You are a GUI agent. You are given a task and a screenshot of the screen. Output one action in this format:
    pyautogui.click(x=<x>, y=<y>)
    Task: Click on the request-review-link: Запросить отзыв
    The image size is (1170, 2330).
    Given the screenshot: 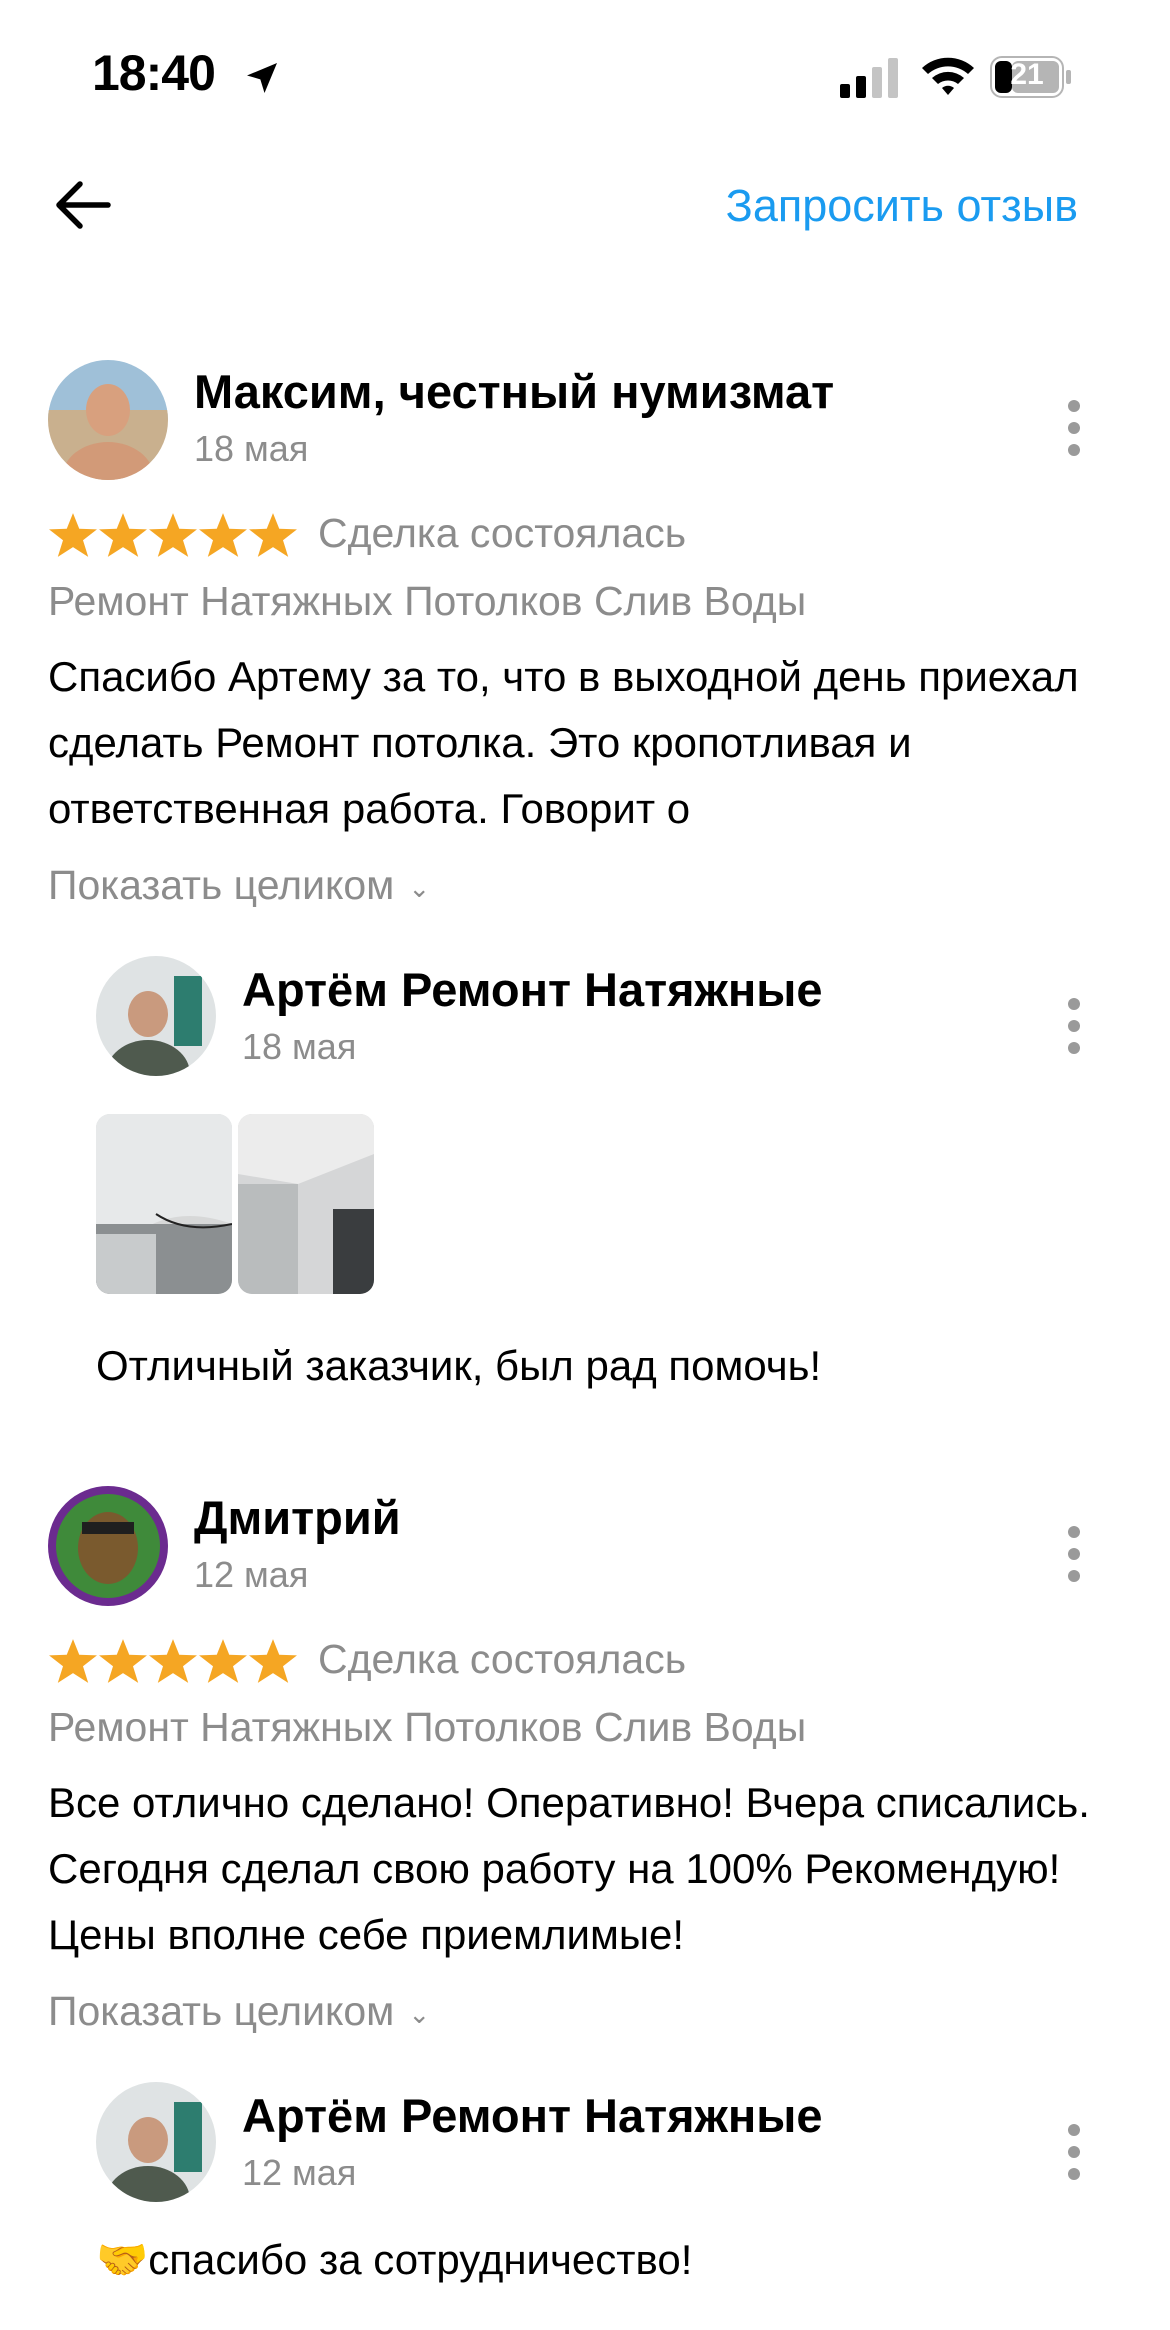 What is the action you would take?
    pyautogui.click(x=902, y=206)
    